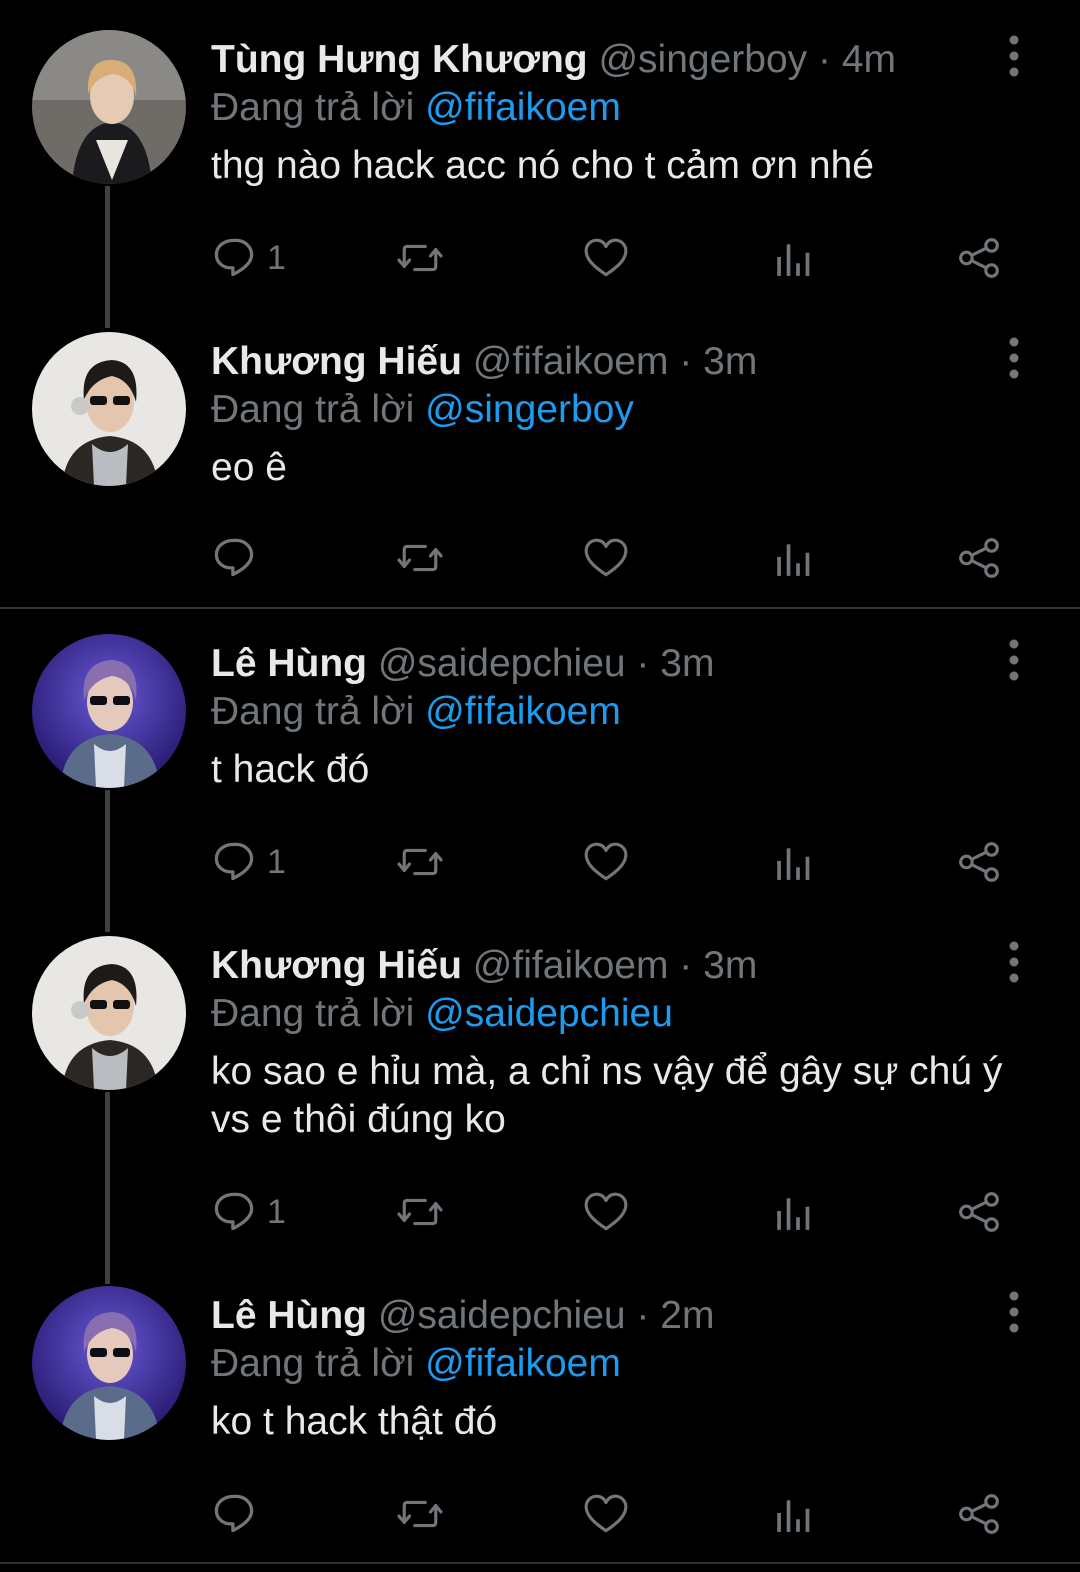 This screenshot has height=1572, width=1080. What do you see at coordinates (702, 59) in the screenshot?
I see `user-handle: @singerboy` at bounding box center [702, 59].